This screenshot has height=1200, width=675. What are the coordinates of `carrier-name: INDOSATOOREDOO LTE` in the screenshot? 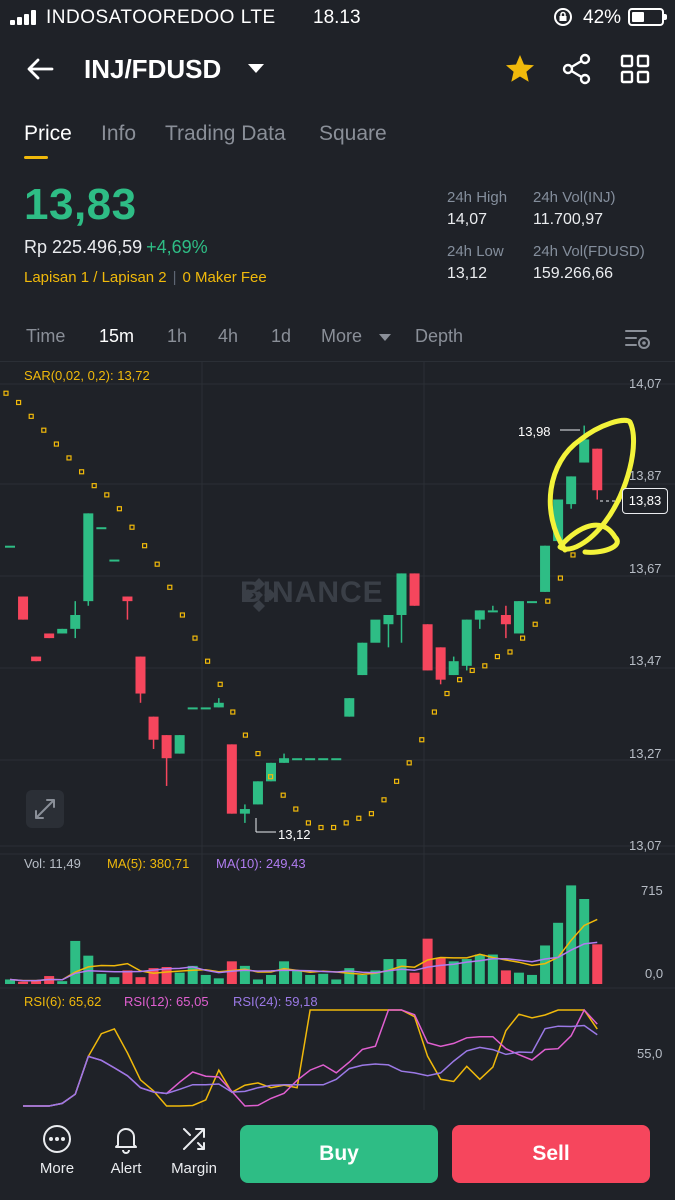 It's located at (161, 17).